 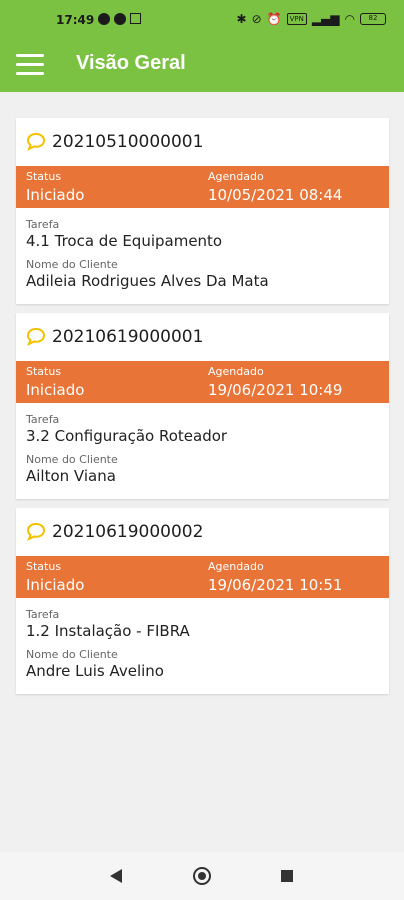 What do you see at coordinates (275, 390) in the screenshot?
I see `scheduled-value: 19/06/2021 10:49` at bounding box center [275, 390].